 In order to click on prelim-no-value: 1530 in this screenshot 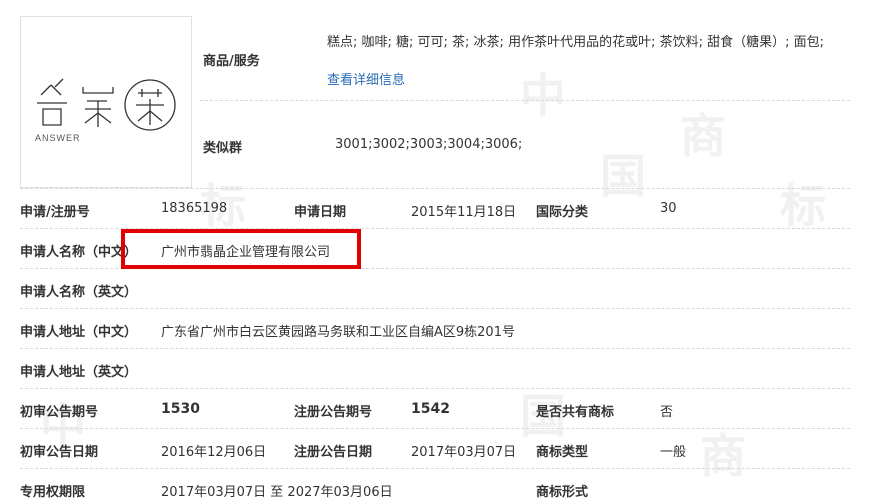, I will do `click(180, 409)`.